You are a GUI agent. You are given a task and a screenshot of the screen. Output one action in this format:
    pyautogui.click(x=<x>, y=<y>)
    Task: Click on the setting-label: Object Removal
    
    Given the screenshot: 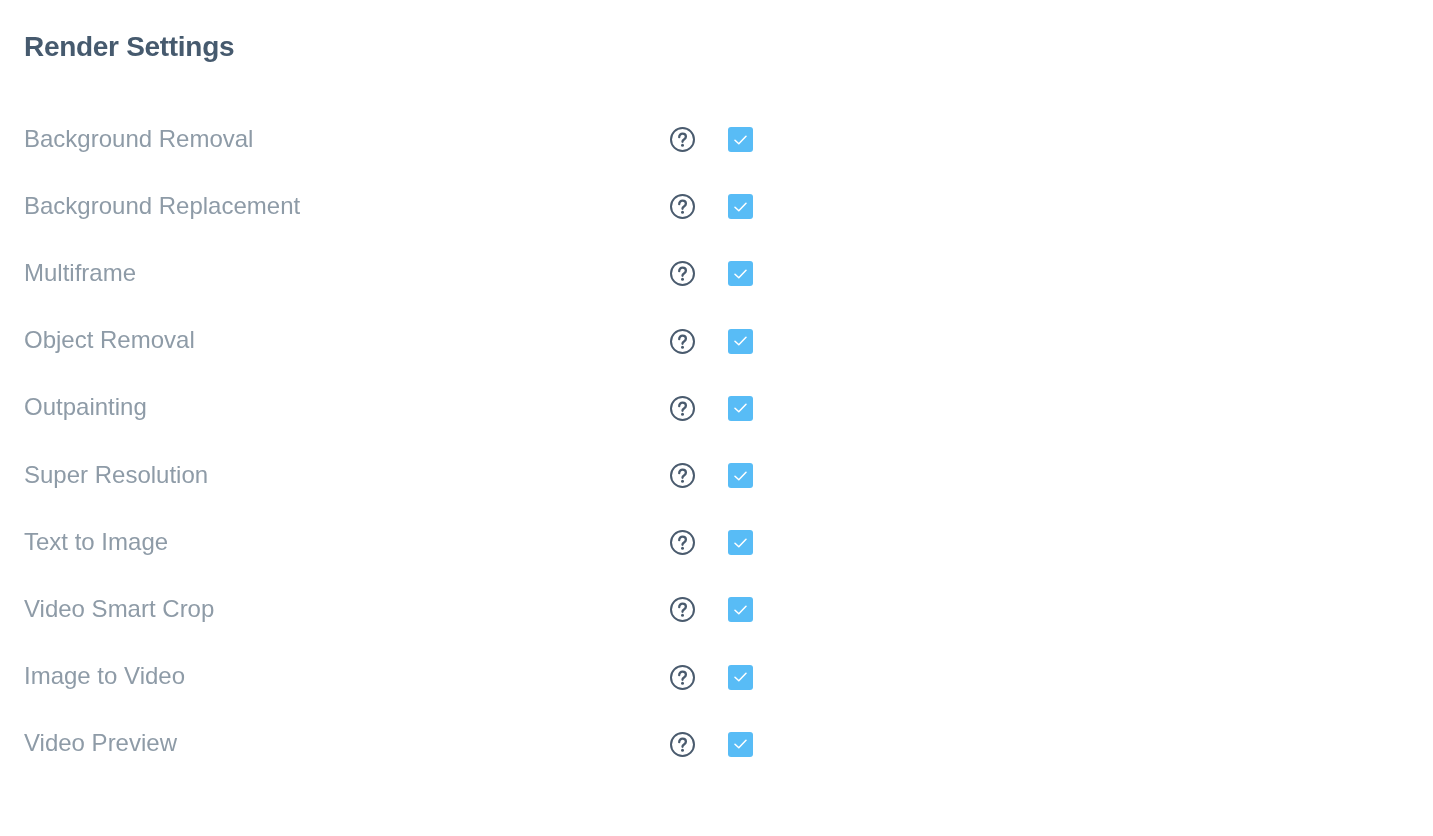 What is the action you would take?
    pyautogui.click(x=110, y=340)
    